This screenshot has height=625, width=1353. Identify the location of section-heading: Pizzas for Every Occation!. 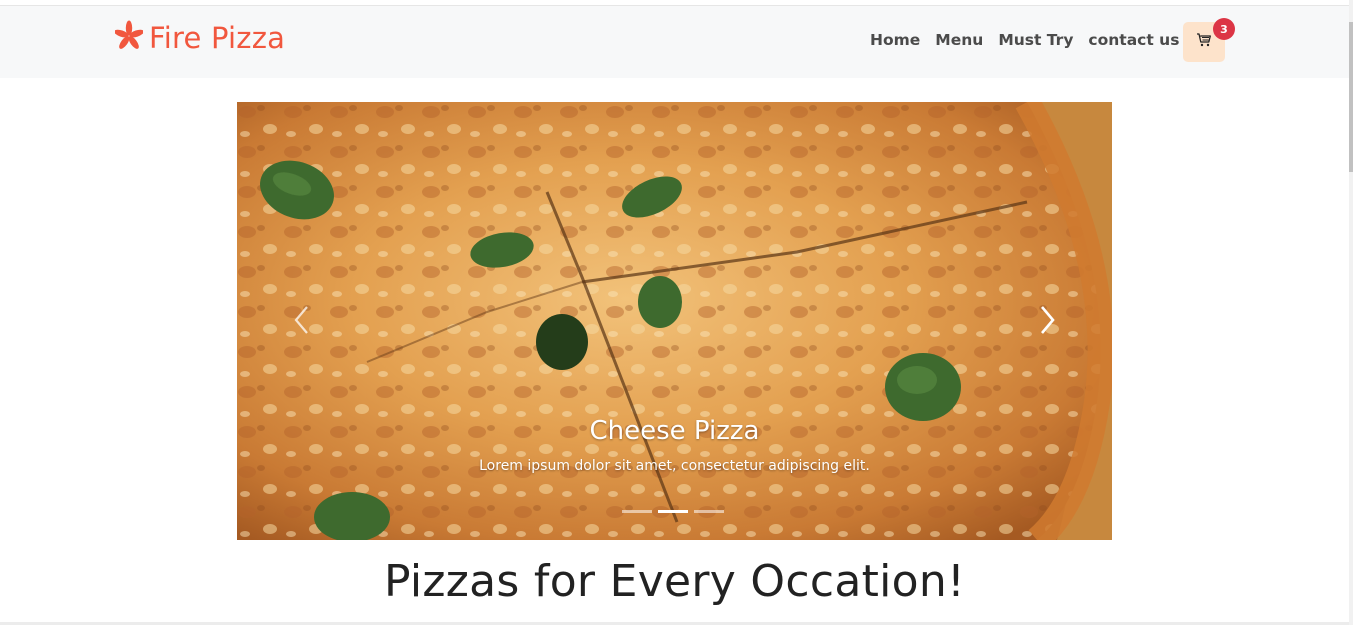
(674, 581).